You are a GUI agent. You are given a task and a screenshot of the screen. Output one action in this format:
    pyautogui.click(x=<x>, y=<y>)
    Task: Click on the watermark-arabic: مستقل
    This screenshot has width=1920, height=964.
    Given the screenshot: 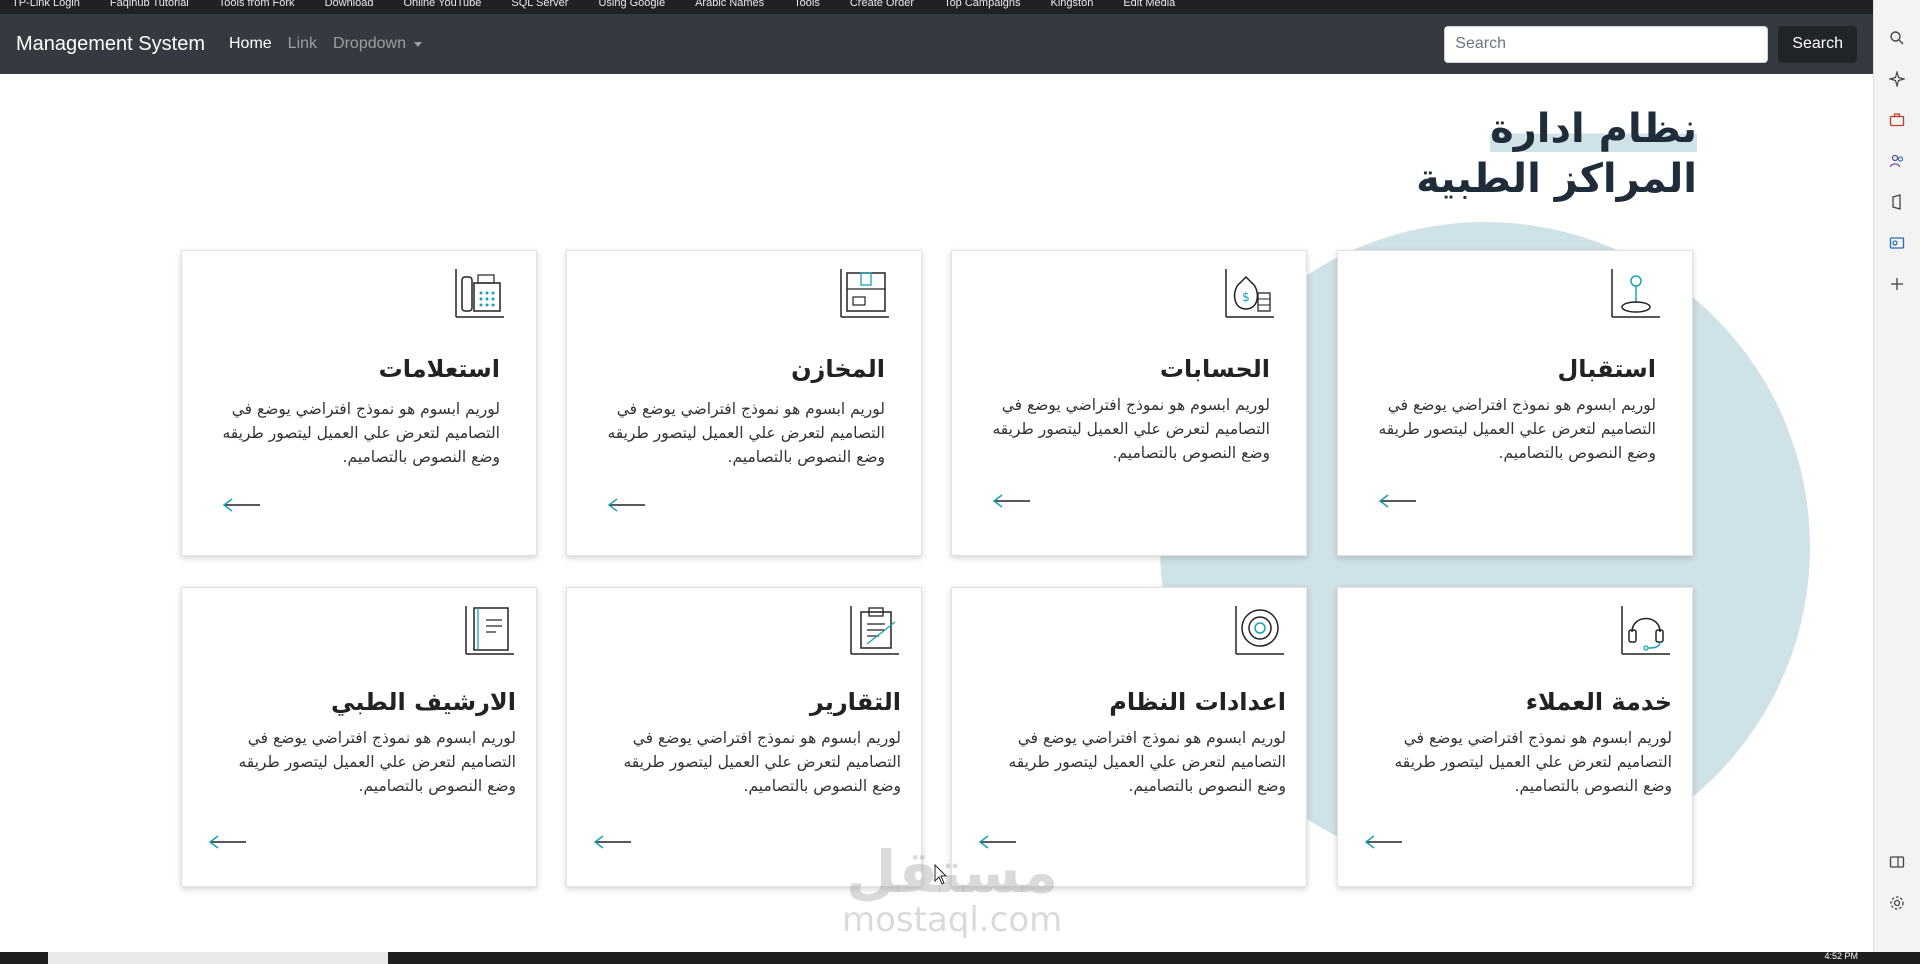 What is the action you would take?
    pyautogui.click(x=952, y=872)
    